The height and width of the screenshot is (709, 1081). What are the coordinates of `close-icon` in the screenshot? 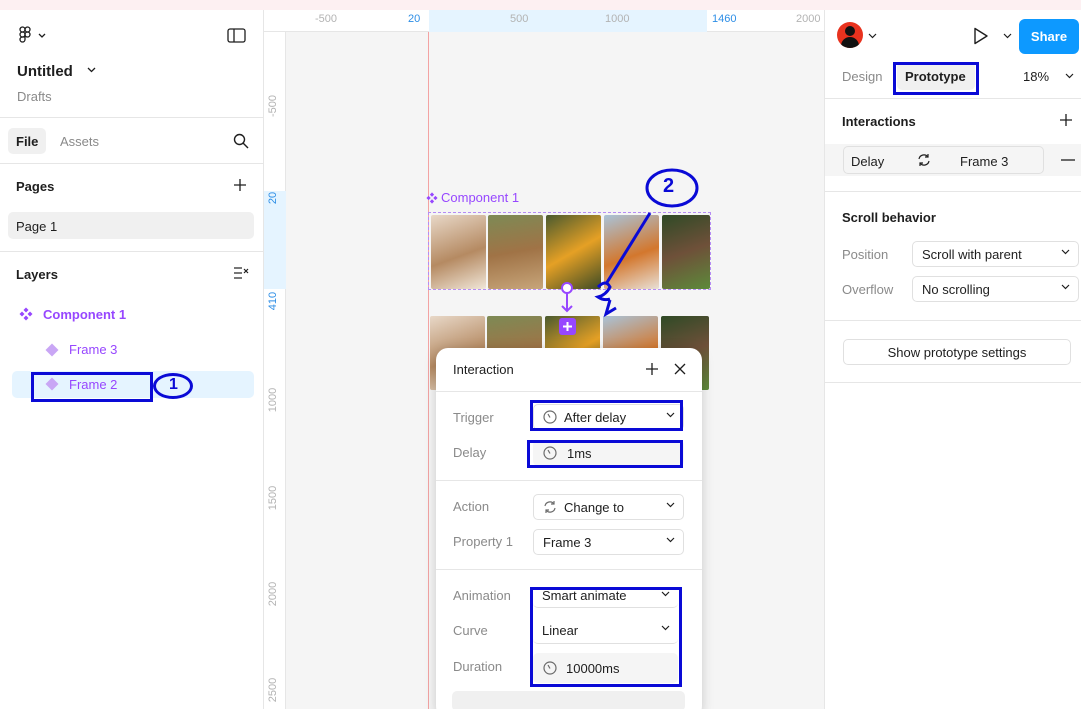 It's located at (680, 369).